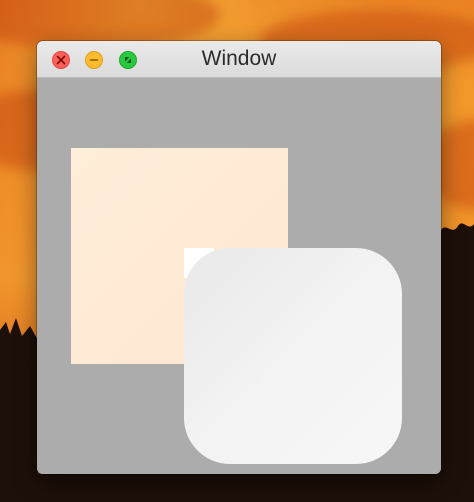 The image size is (474, 502). I want to click on title-bar: Window, so click(239, 59).